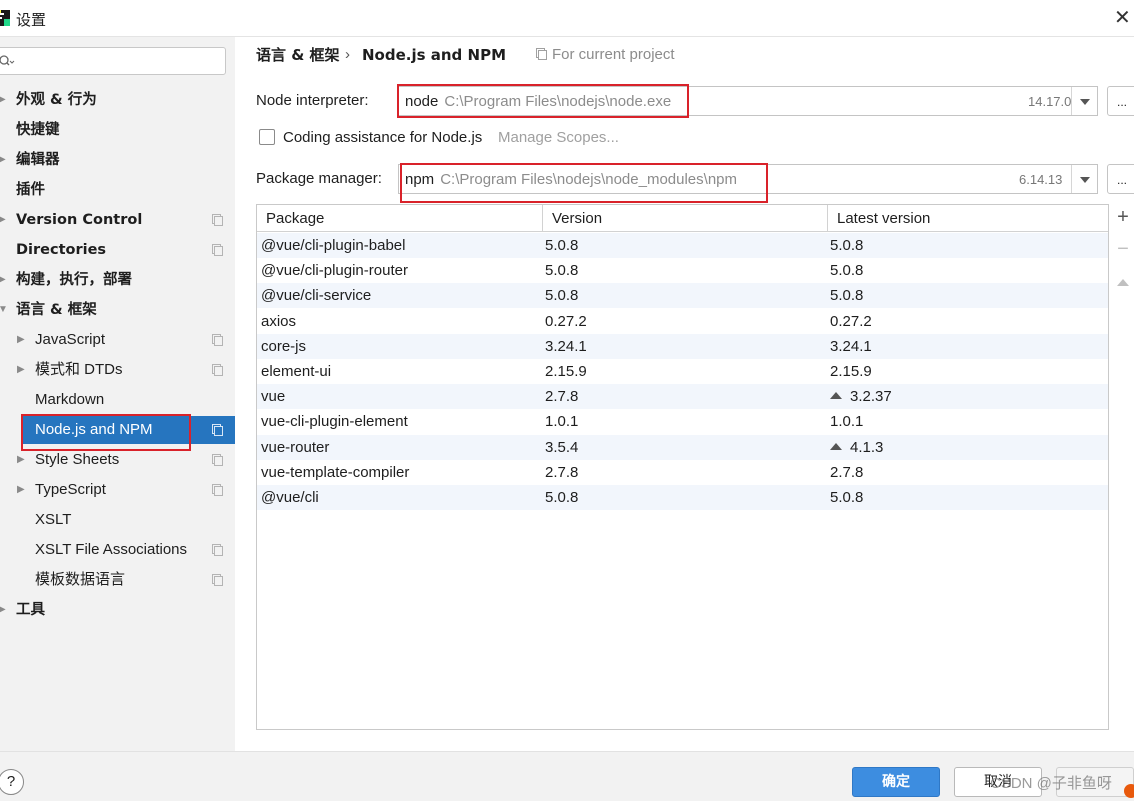 Image resolution: width=1134 pixels, height=801 pixels. Describe the element at coordinates (117, 190) in the screenshot. I see `sidebar-item-plugins: 插件` at that location.